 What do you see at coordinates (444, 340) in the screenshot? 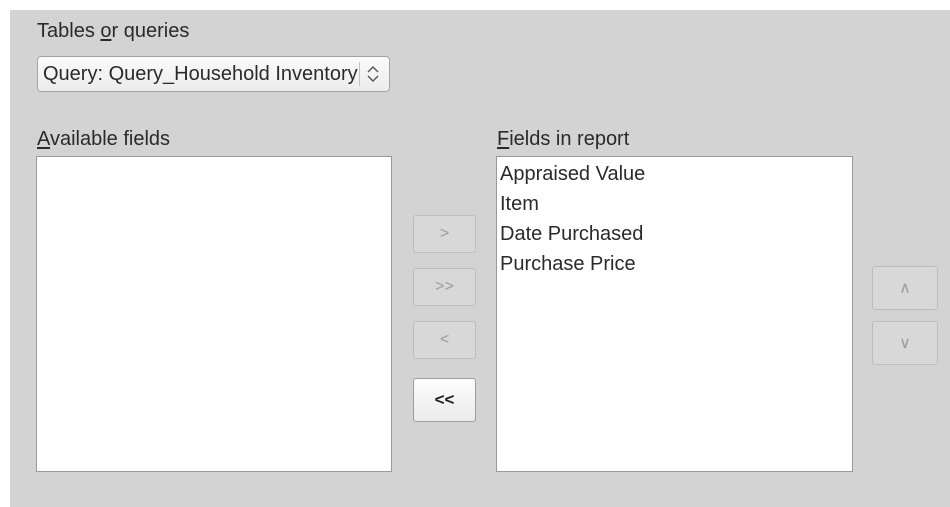
I see `remove-field-button: <` at bounding box center [444, 340].